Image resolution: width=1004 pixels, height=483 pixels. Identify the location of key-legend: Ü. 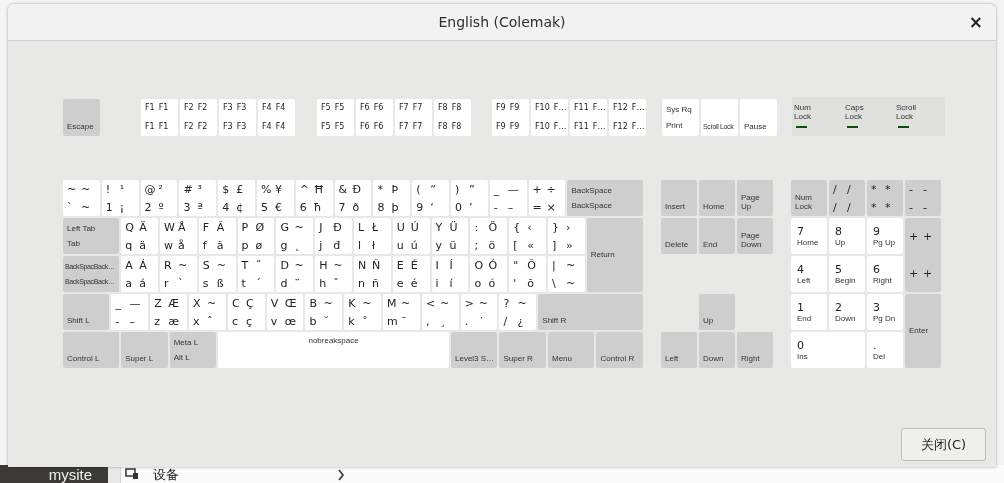
(459, 227).